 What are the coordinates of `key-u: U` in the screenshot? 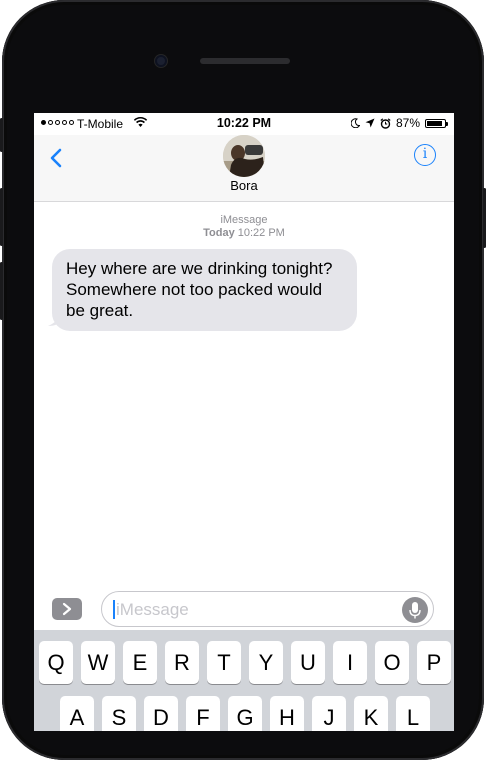 It's located at (308, 662).